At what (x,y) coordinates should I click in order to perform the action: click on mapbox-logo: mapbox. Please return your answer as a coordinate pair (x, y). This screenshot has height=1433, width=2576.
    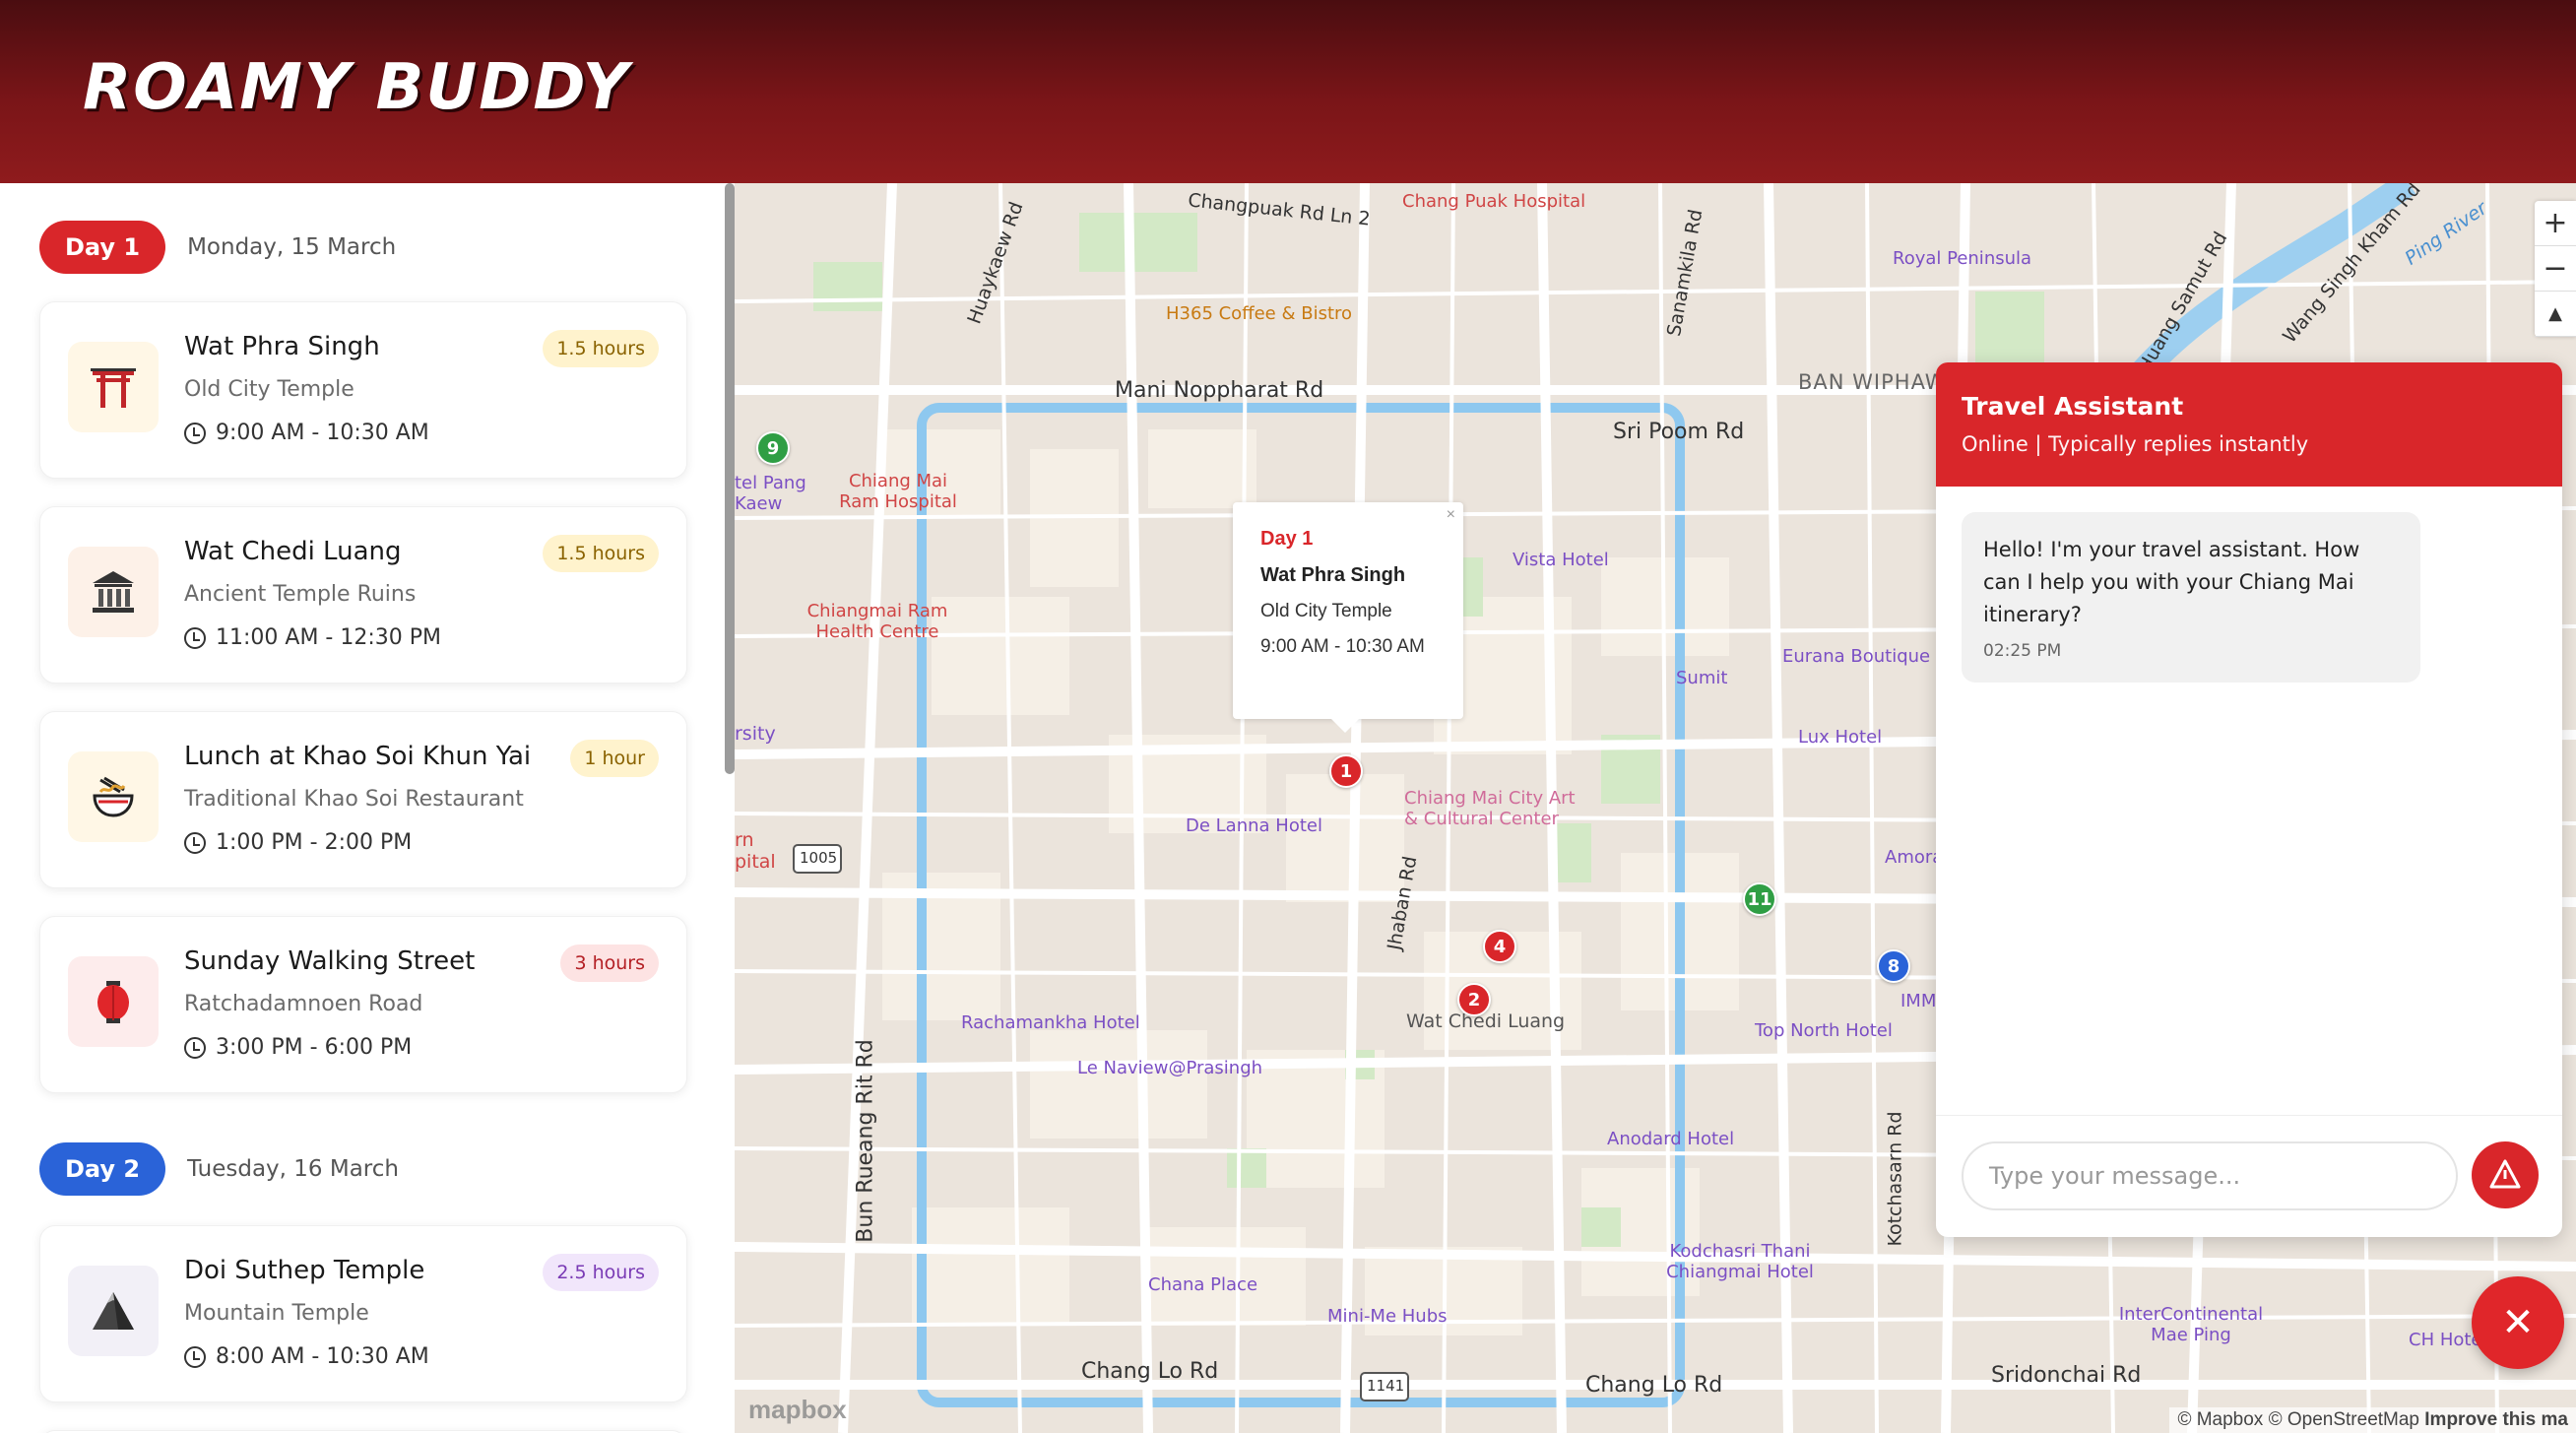
    Looking at the image, I should click on (797, 1410).